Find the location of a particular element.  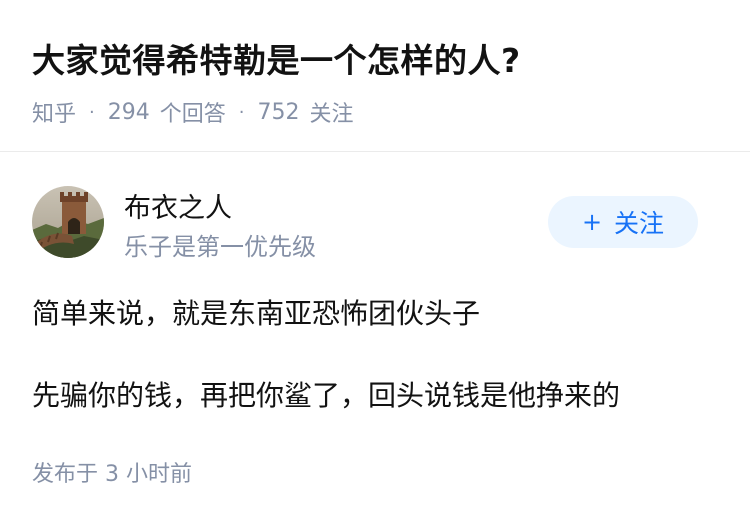

answer-count: 294 is located at coordinates (128, 112).